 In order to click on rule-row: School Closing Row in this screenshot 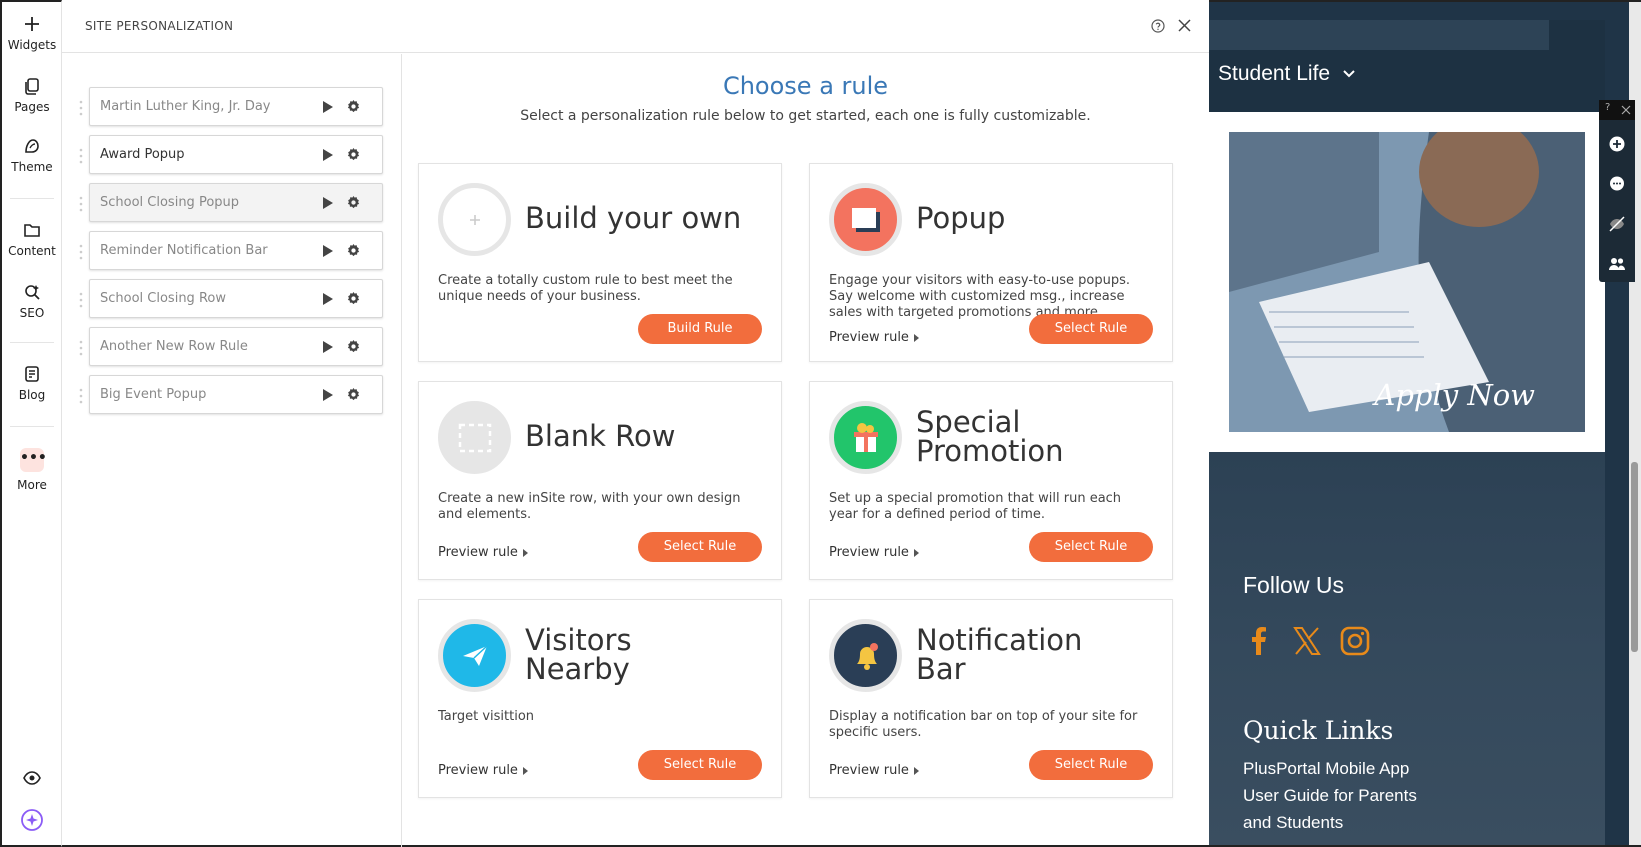, I will do `click(231, 298)`.